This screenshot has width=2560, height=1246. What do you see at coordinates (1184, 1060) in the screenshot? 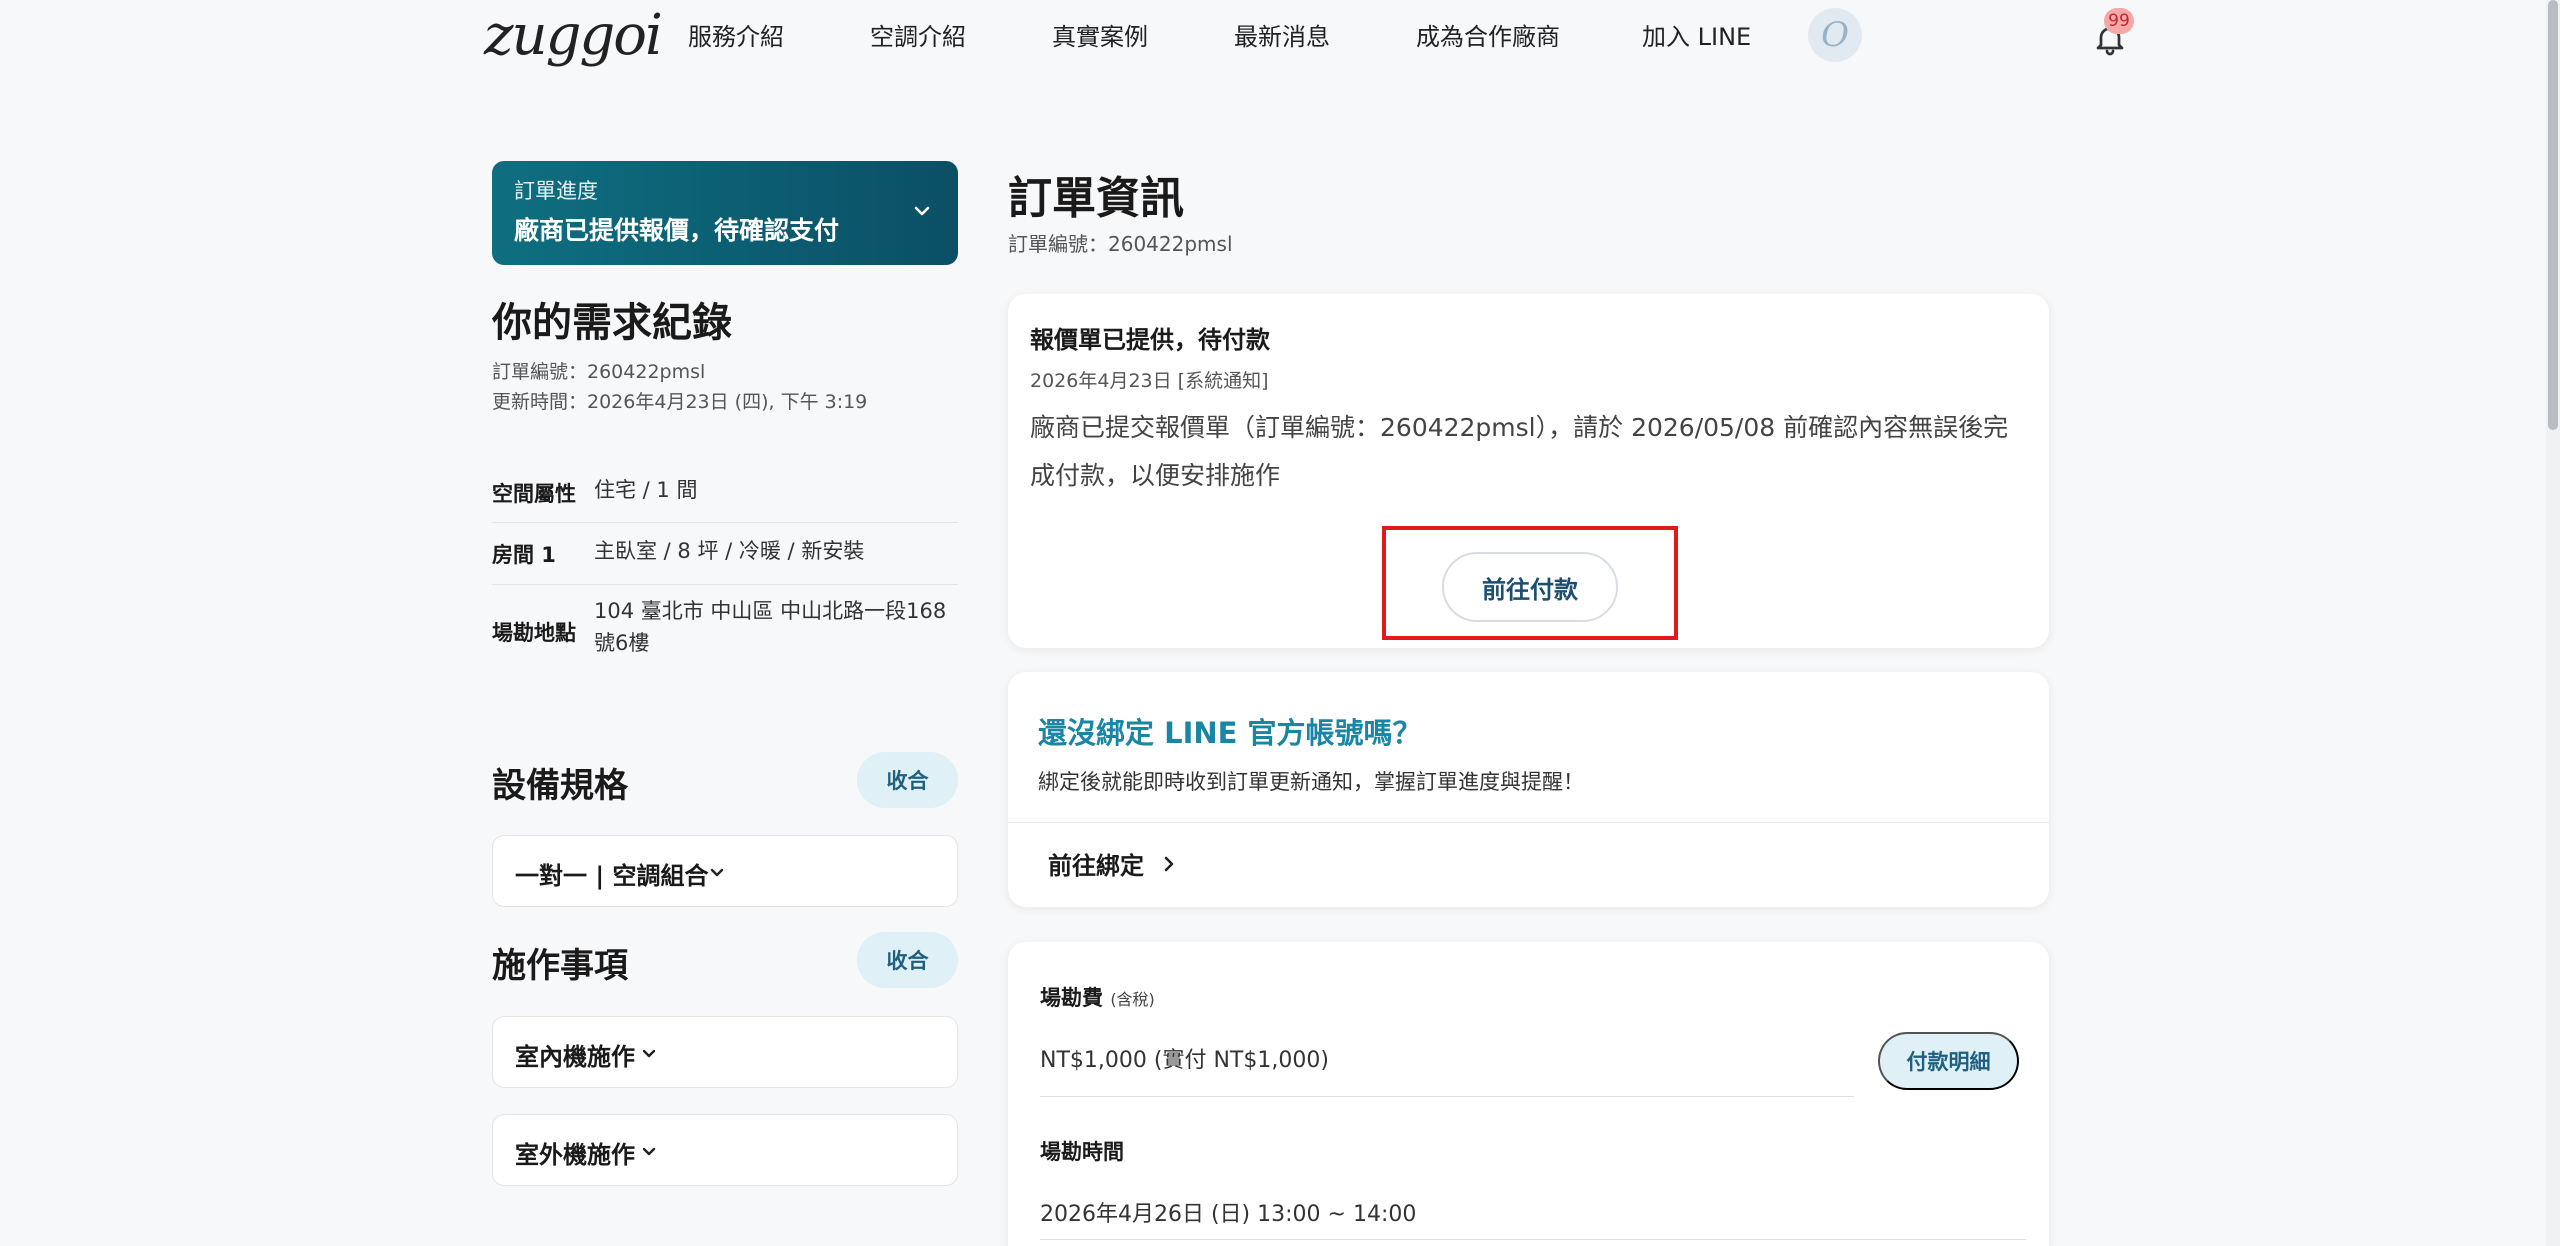
I see `survey-fee-value: NT$1,000 (實付 NT$1,000)` at bounding box center [1184, 1060].